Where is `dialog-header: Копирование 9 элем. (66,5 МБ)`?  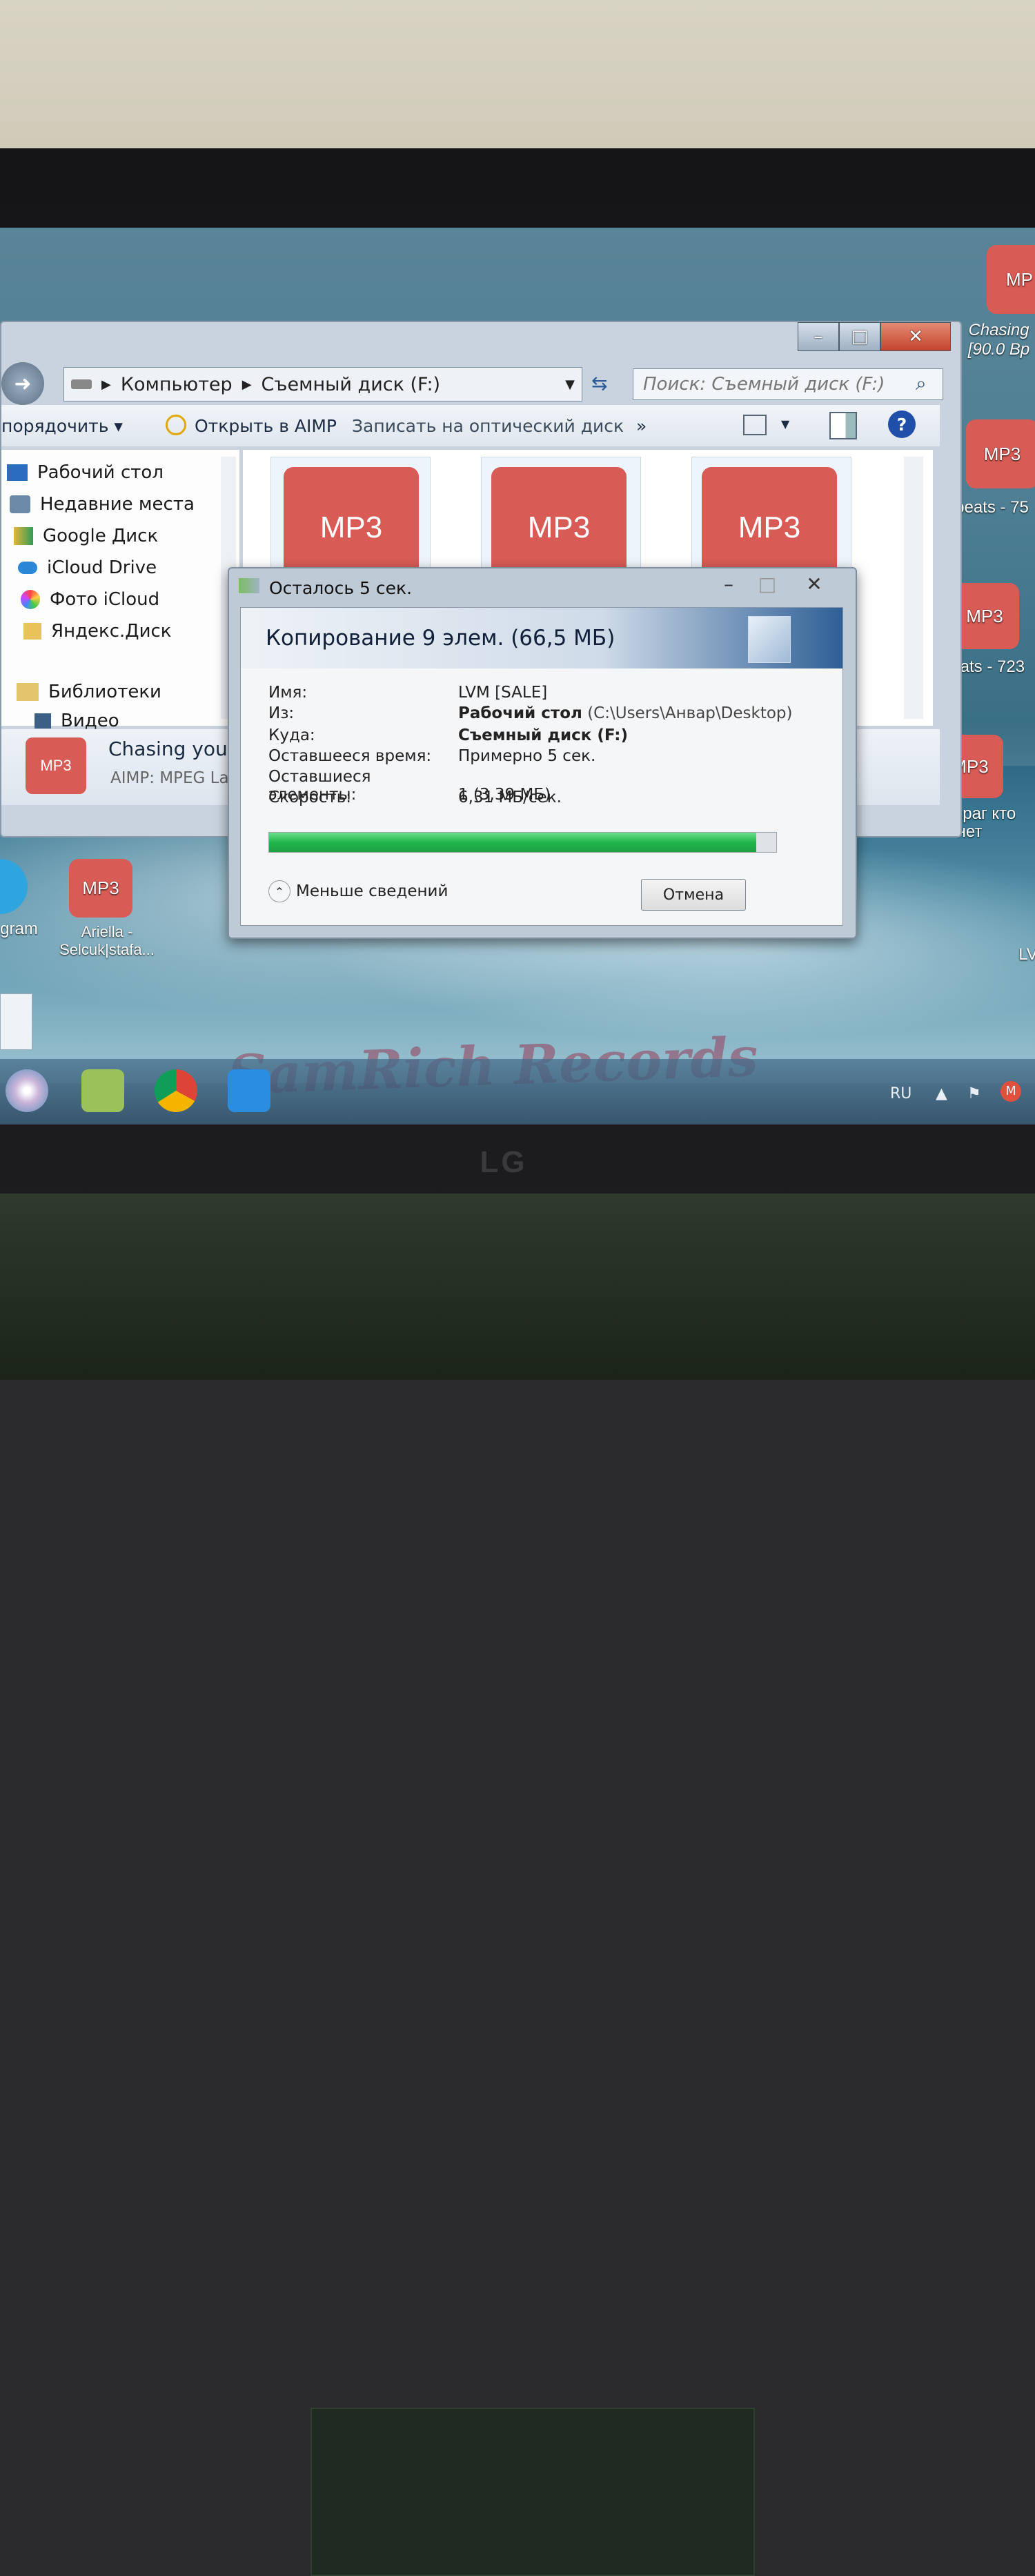
dialog-header: Копирование 9 элем. (66,5 МБ) is located at coordinates (541, 638).